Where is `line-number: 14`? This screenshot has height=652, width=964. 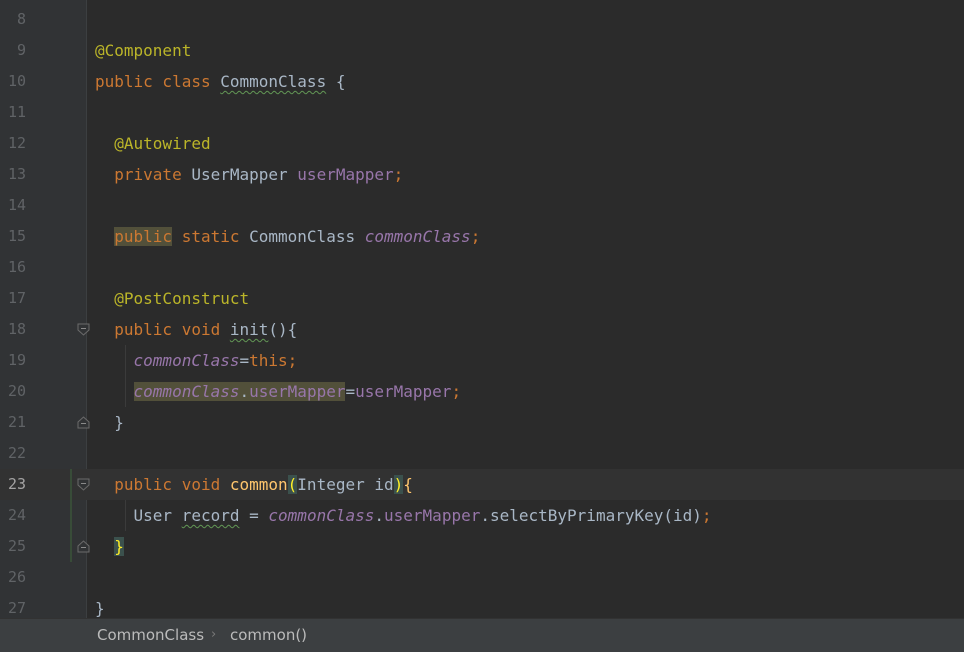 line-number: 14 is located at coordinates (16, 205).